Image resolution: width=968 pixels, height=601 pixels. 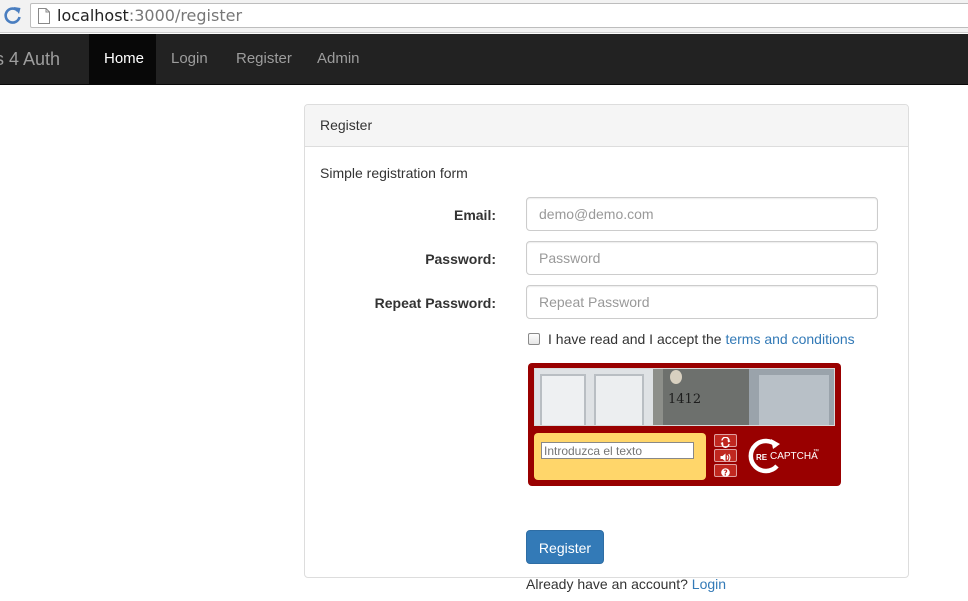 I want to click on password-field, so click(x=702, y=258).